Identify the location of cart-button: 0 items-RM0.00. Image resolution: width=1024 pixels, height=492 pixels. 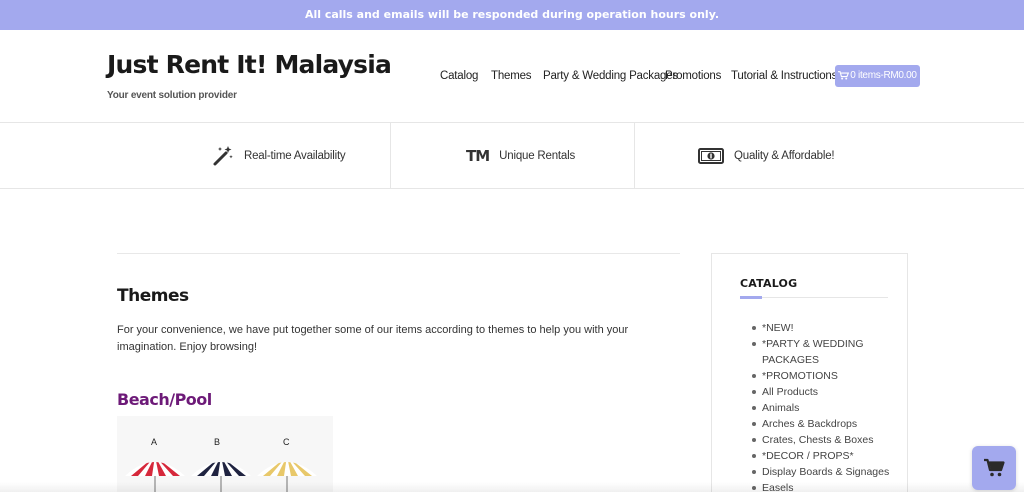
(877, 76).